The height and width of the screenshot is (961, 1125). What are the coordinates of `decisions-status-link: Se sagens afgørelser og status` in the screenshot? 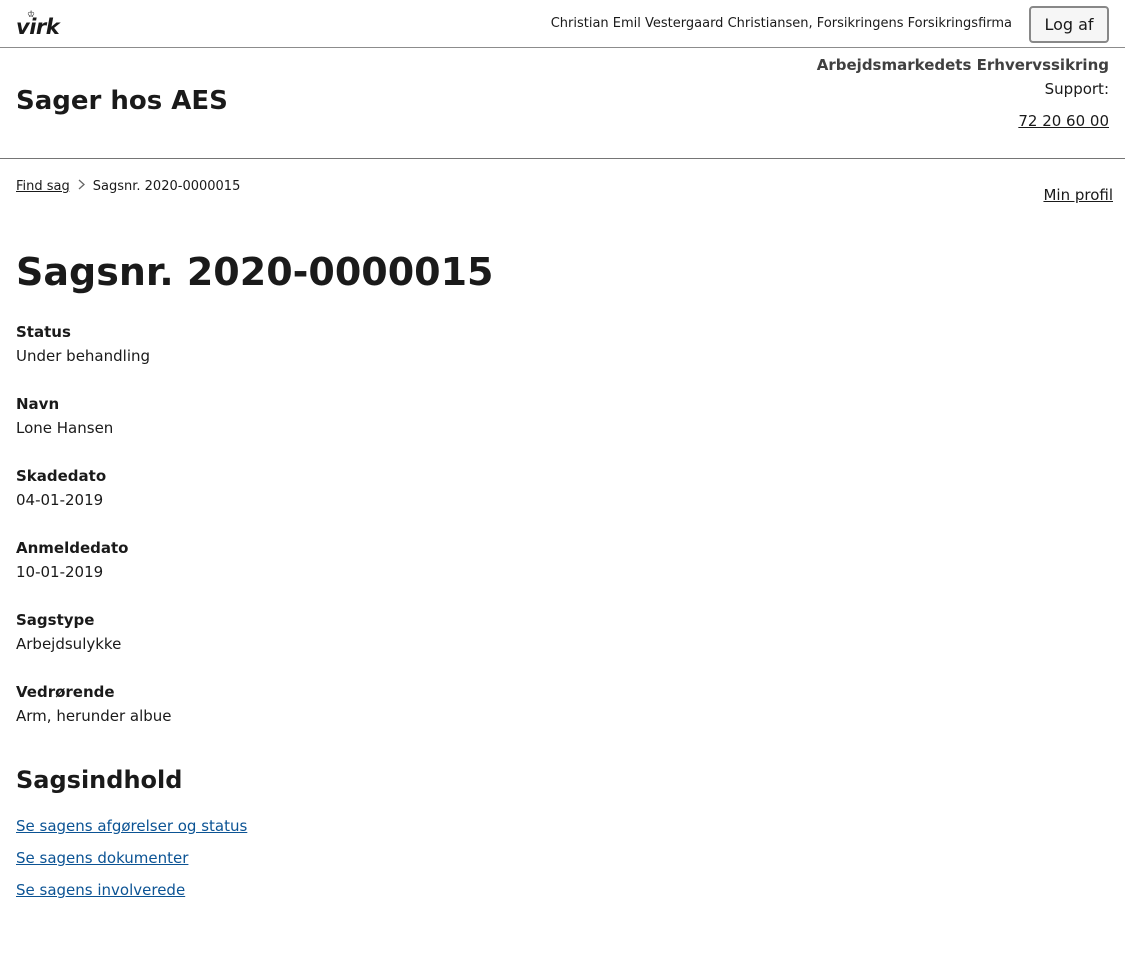 It's located at (131, 832).